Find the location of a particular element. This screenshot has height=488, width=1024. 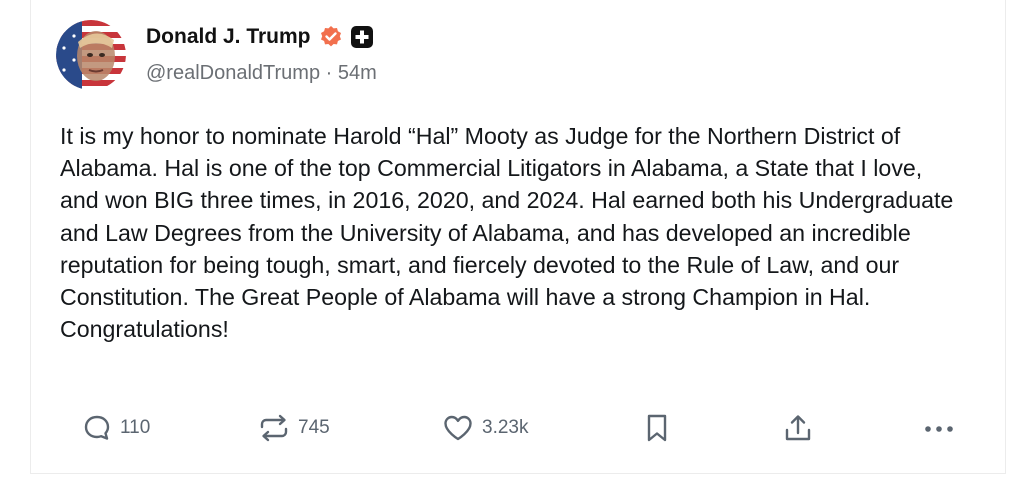

reply-icon is located at coordinates (97, 428).